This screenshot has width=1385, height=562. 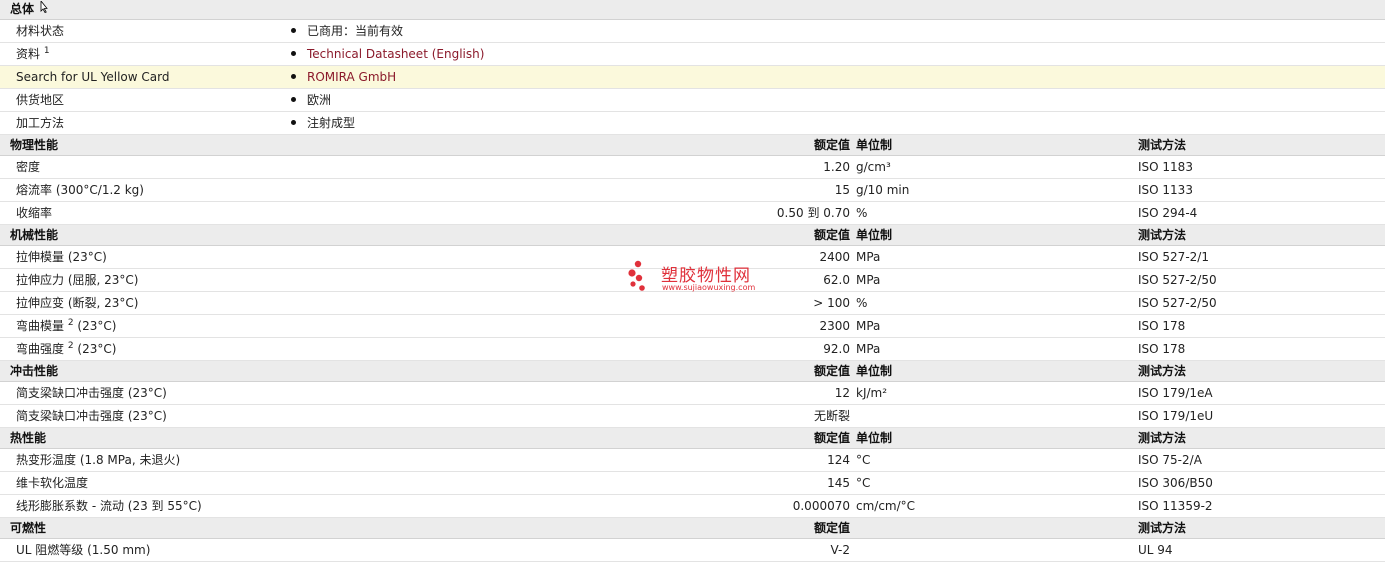 What do you see at coordinates (862, 303) in the screenshot?
I see `unit-value: %` at bounding box center [862, 303].